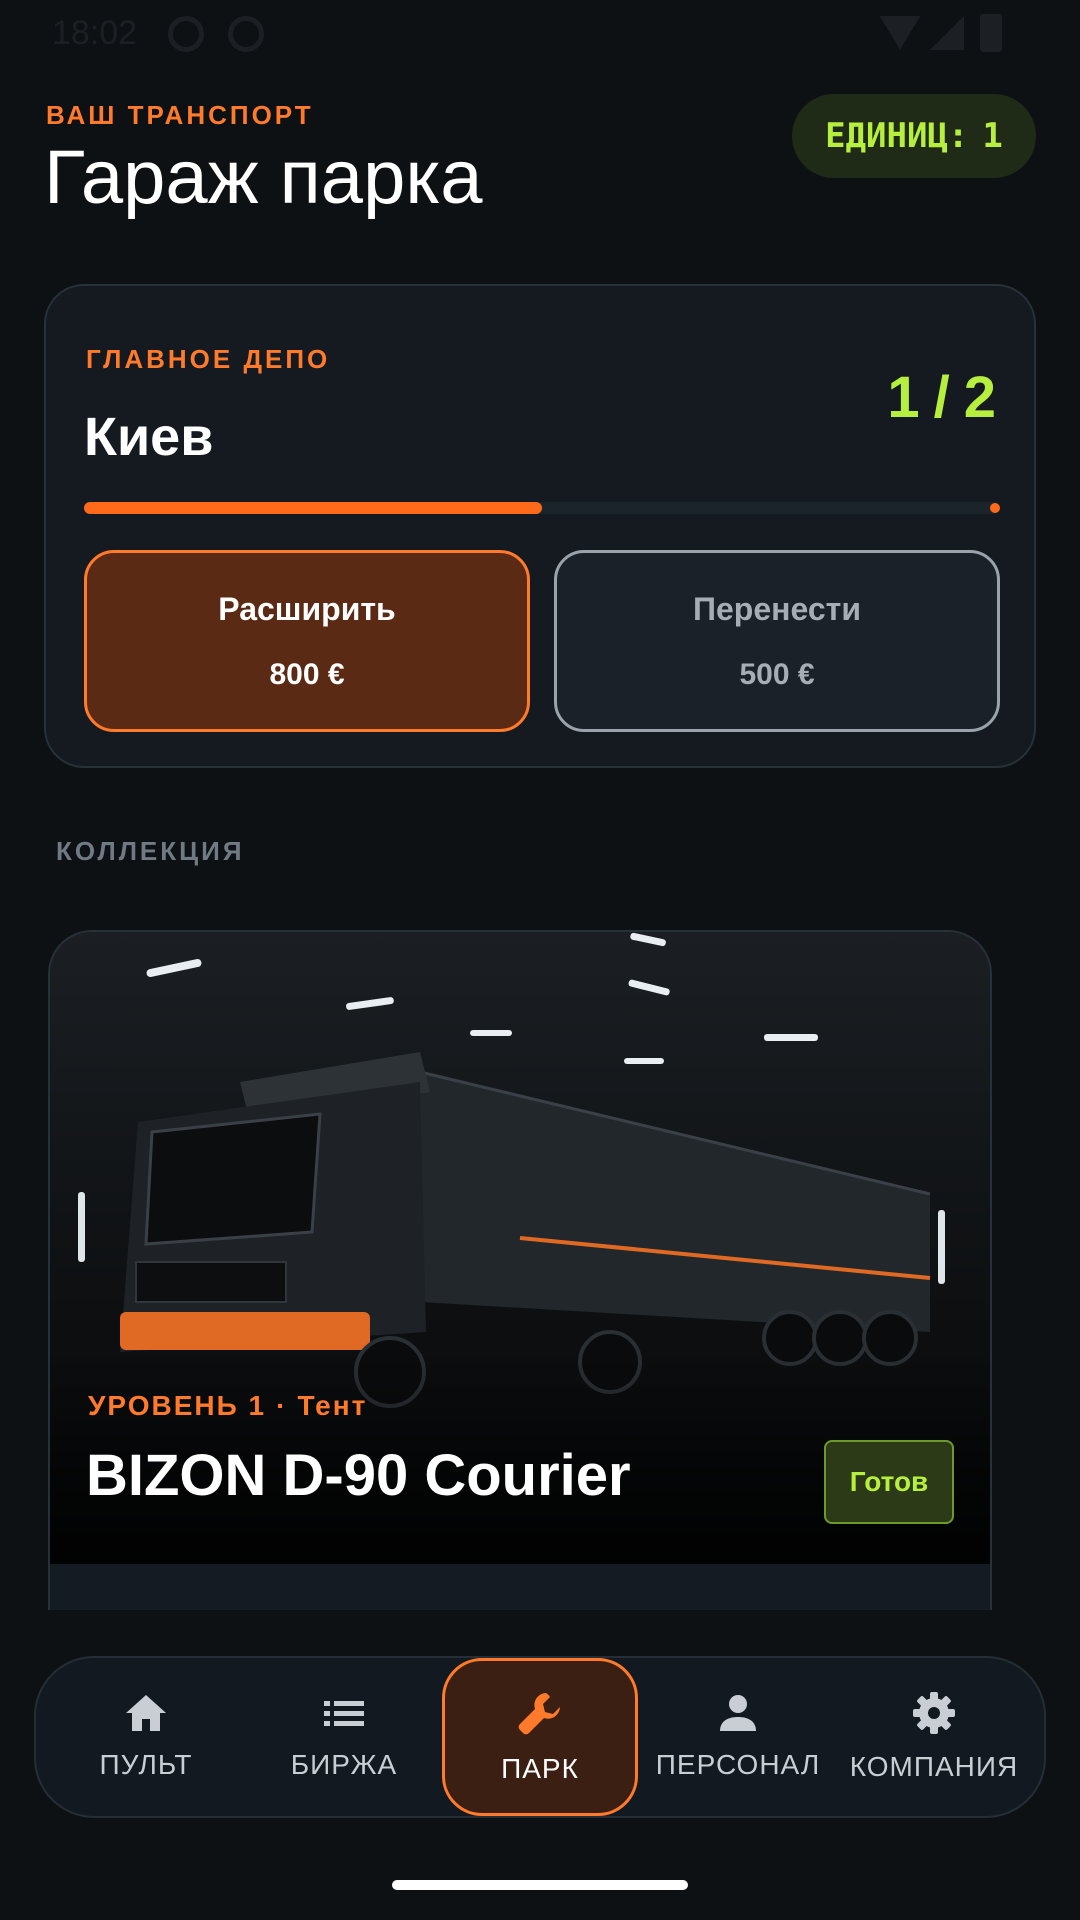  What do you see at coordinates (149, 437) in the screenshot?
I see `depot-city: Киев` at bounding box center [149, 437].